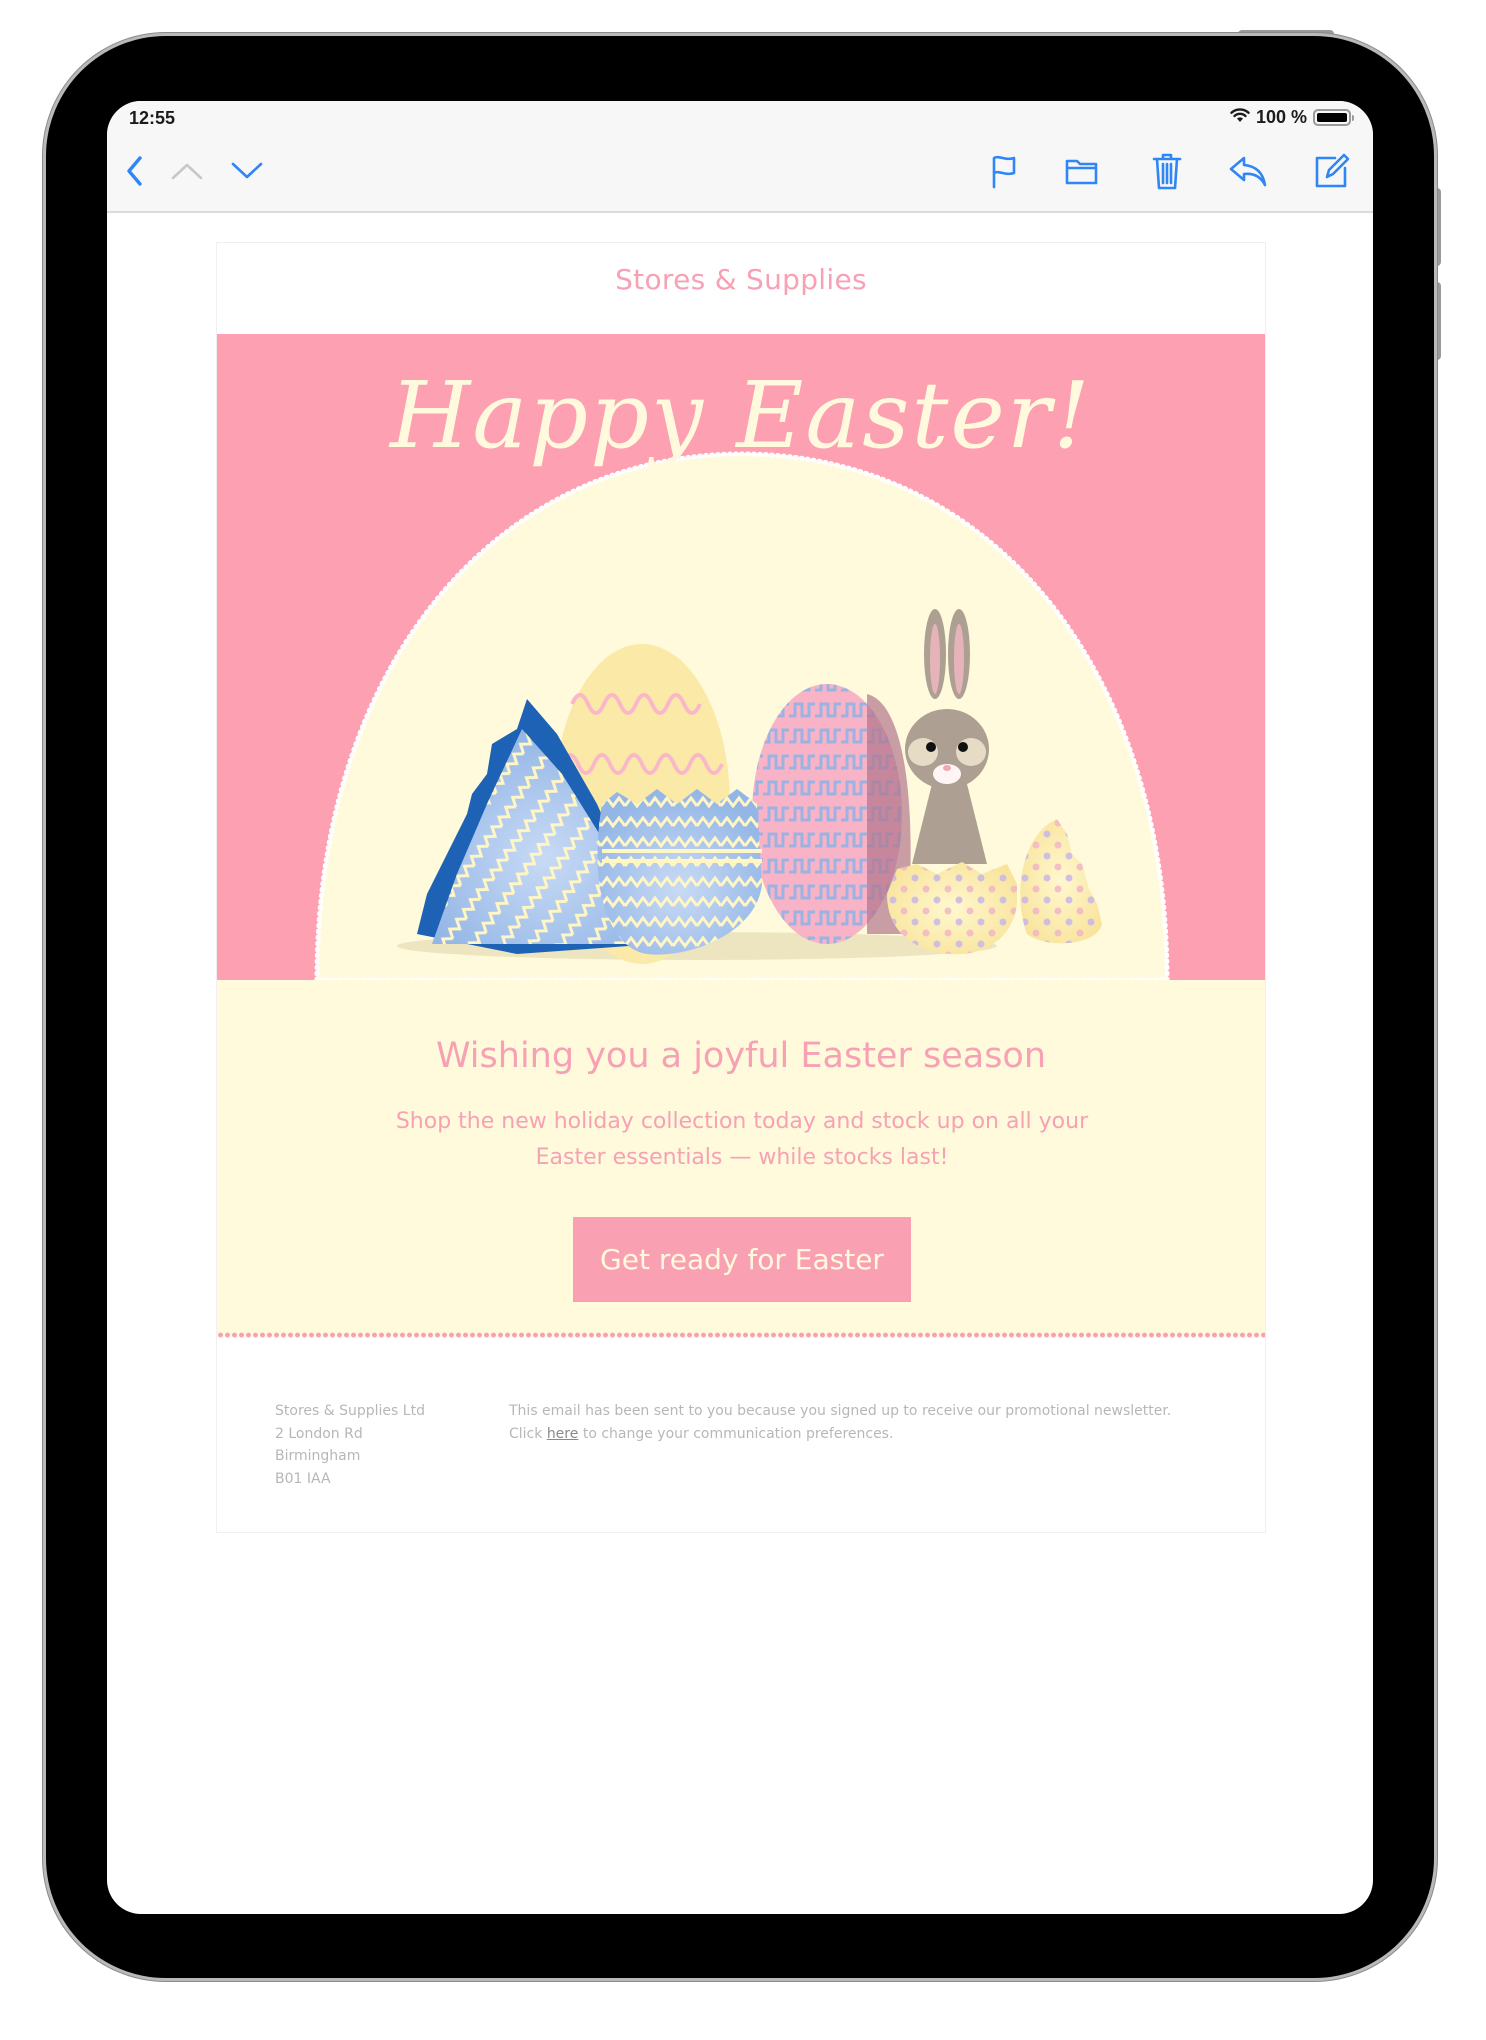  What do you see at coordinates (831, 814) in the screenshot?
I see `pink-pattern-egg` at bounding box center [831, 814].